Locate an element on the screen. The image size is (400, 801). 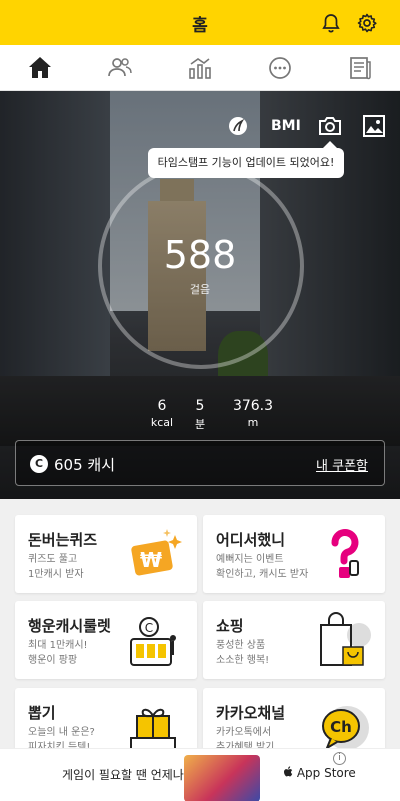
chat-icon is located at coordinates (280, 68).